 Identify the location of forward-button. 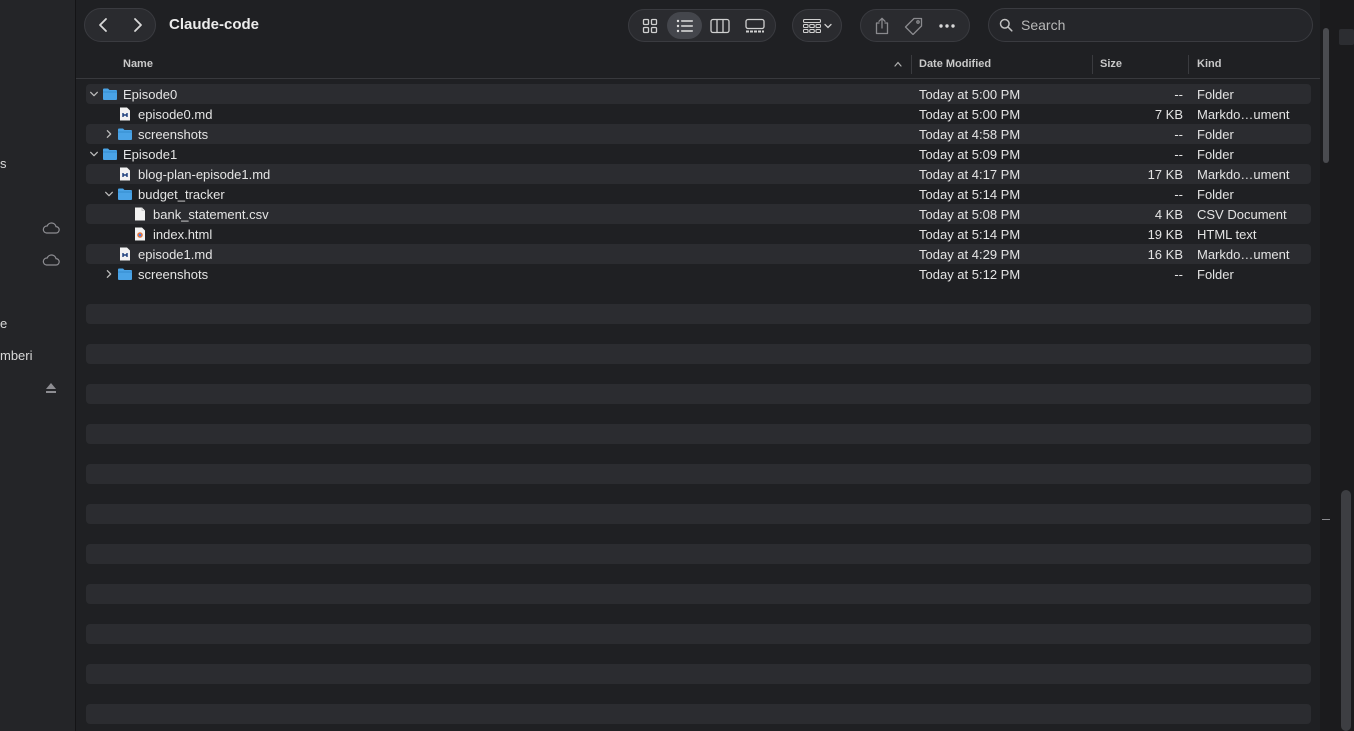
(137, 25).